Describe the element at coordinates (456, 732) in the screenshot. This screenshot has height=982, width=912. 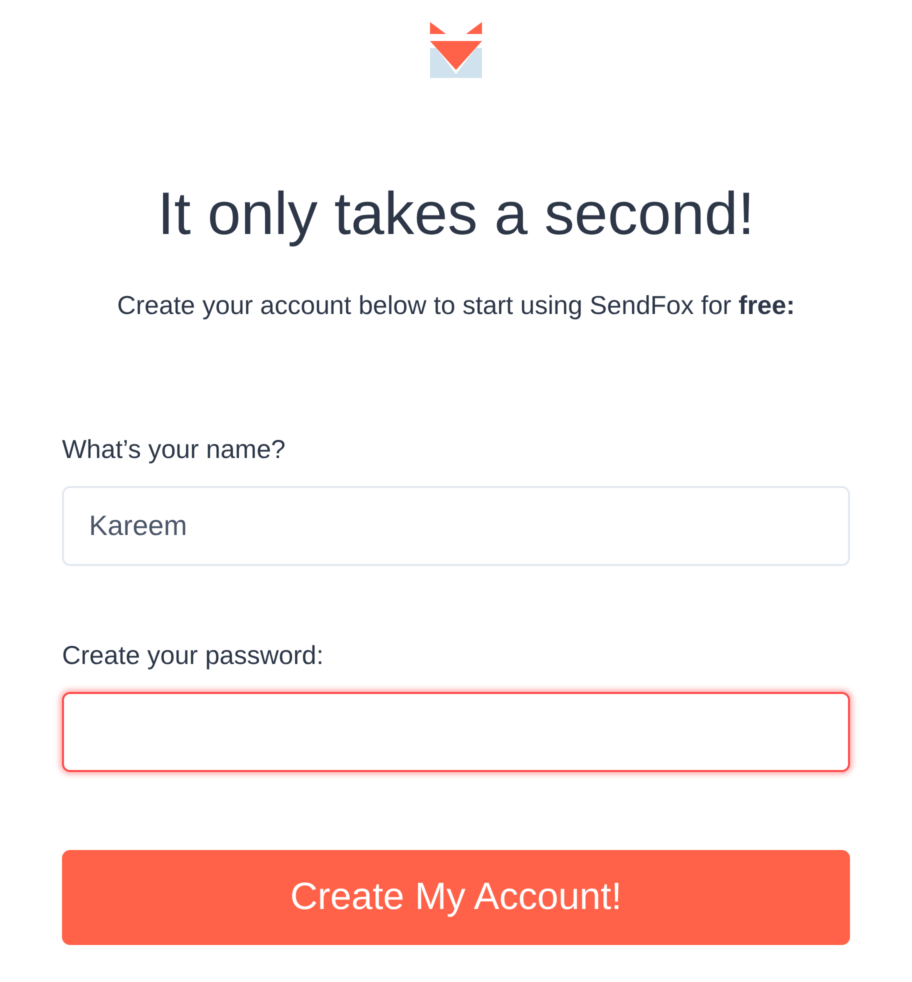
I see `input-field` at that location.